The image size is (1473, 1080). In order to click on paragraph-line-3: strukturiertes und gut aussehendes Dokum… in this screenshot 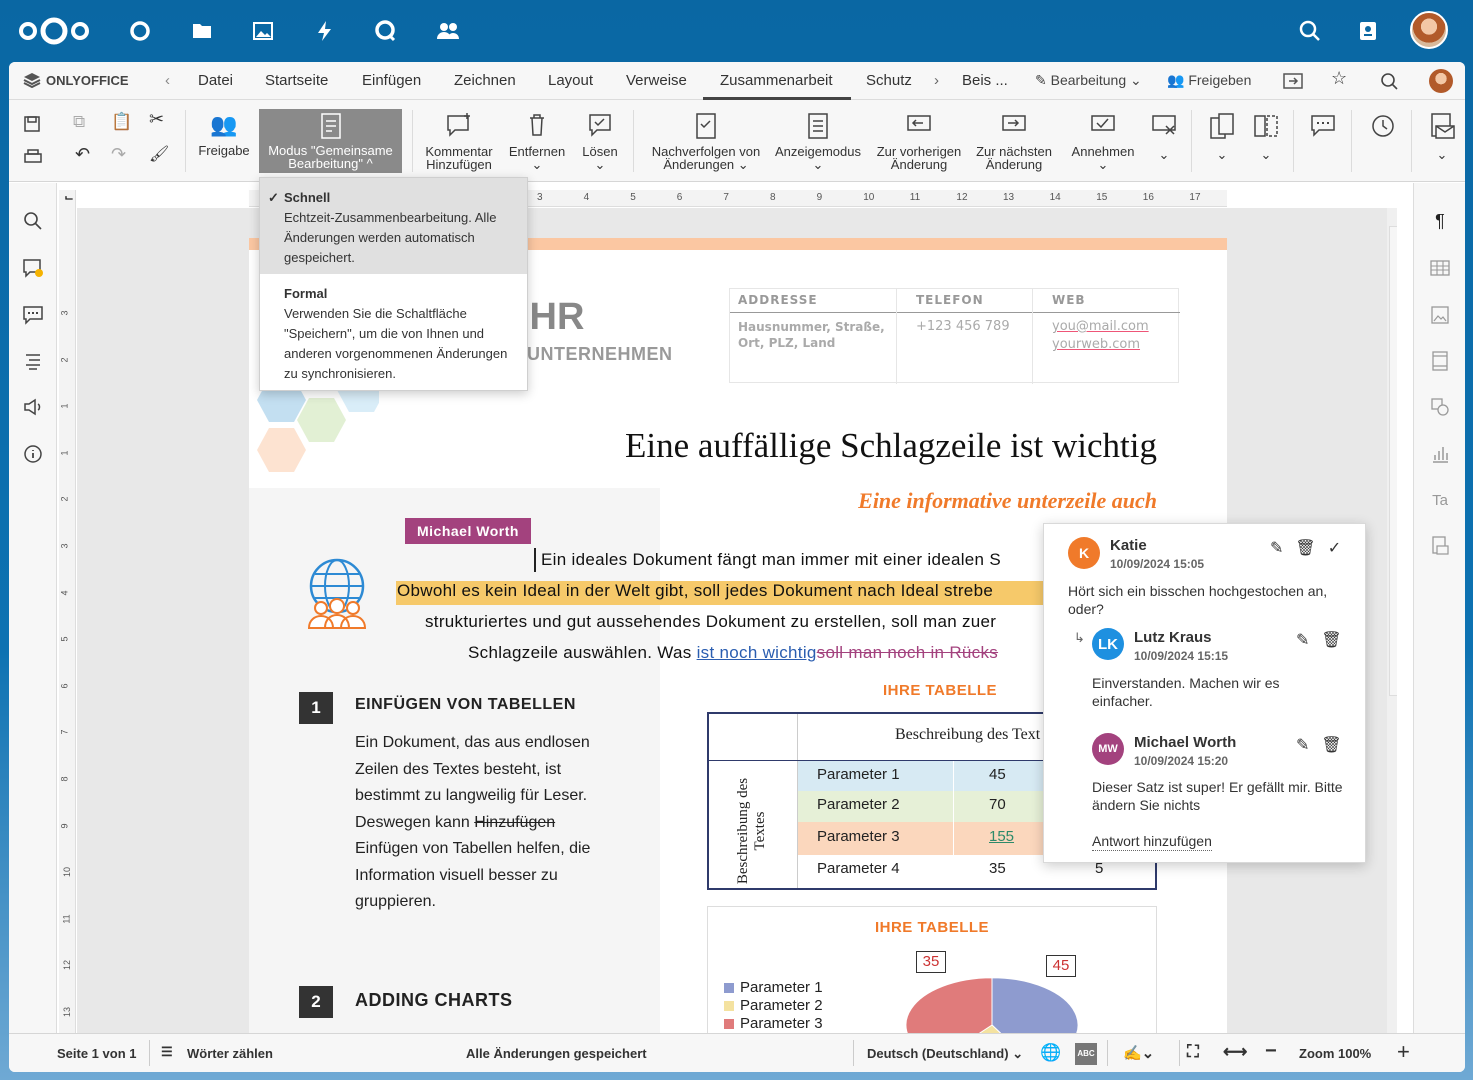, I will do `click(710, 622)`.